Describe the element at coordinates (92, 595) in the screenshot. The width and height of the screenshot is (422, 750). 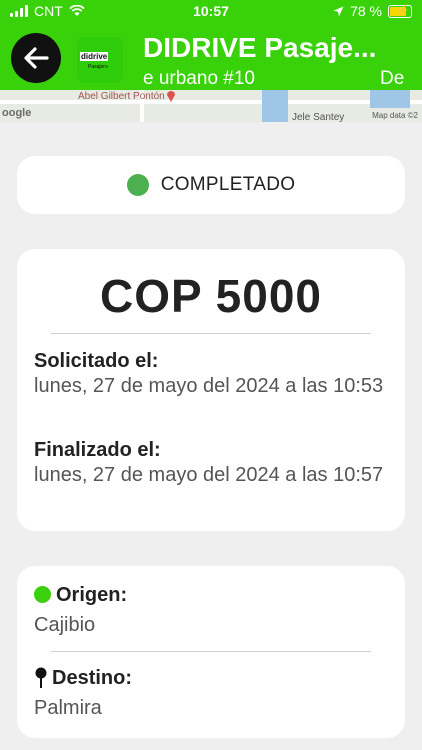
I see `origin-label: Origen:` at that location.